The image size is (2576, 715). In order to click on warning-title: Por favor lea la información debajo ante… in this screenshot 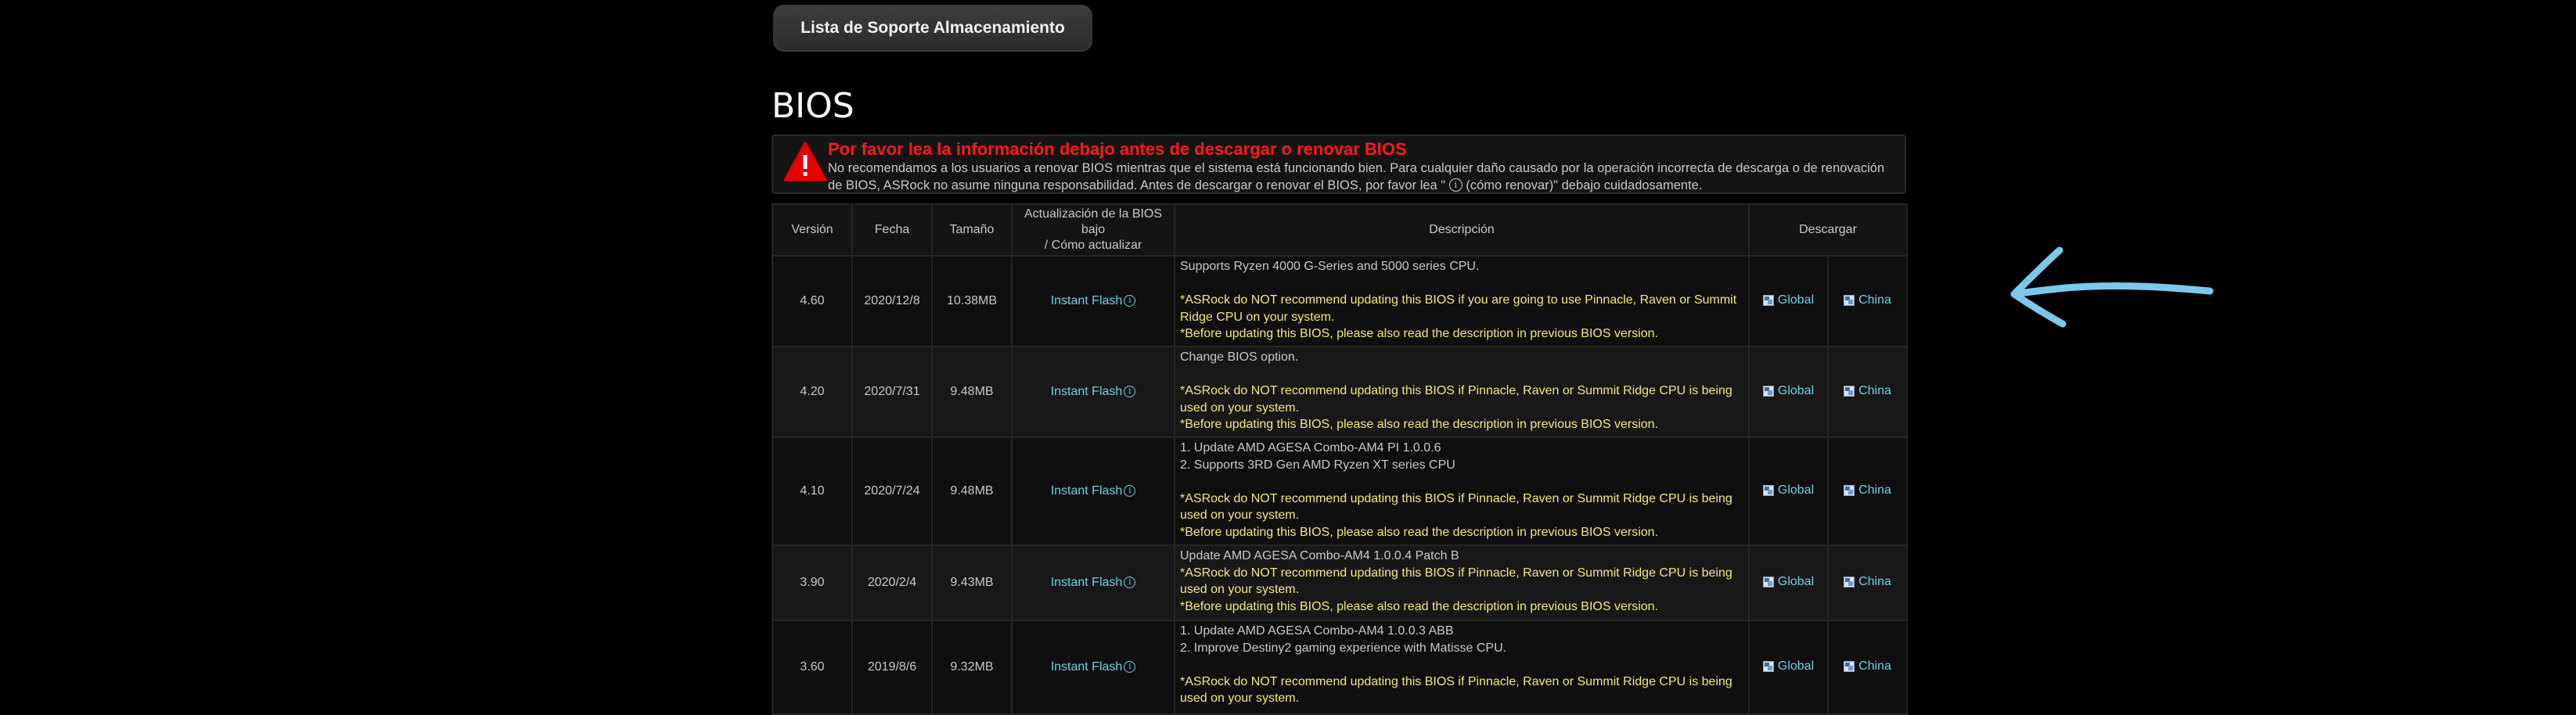, I will do `click(1117, 149)`.